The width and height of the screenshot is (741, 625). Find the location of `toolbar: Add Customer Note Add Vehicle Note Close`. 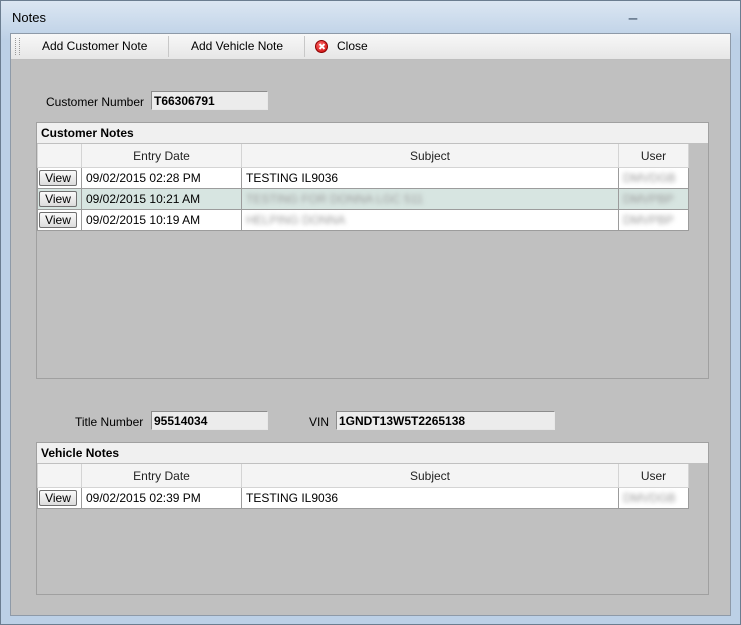

toolbar: Add Customer Note Add Vehicle Note Close is located at coordinates (370, 47).